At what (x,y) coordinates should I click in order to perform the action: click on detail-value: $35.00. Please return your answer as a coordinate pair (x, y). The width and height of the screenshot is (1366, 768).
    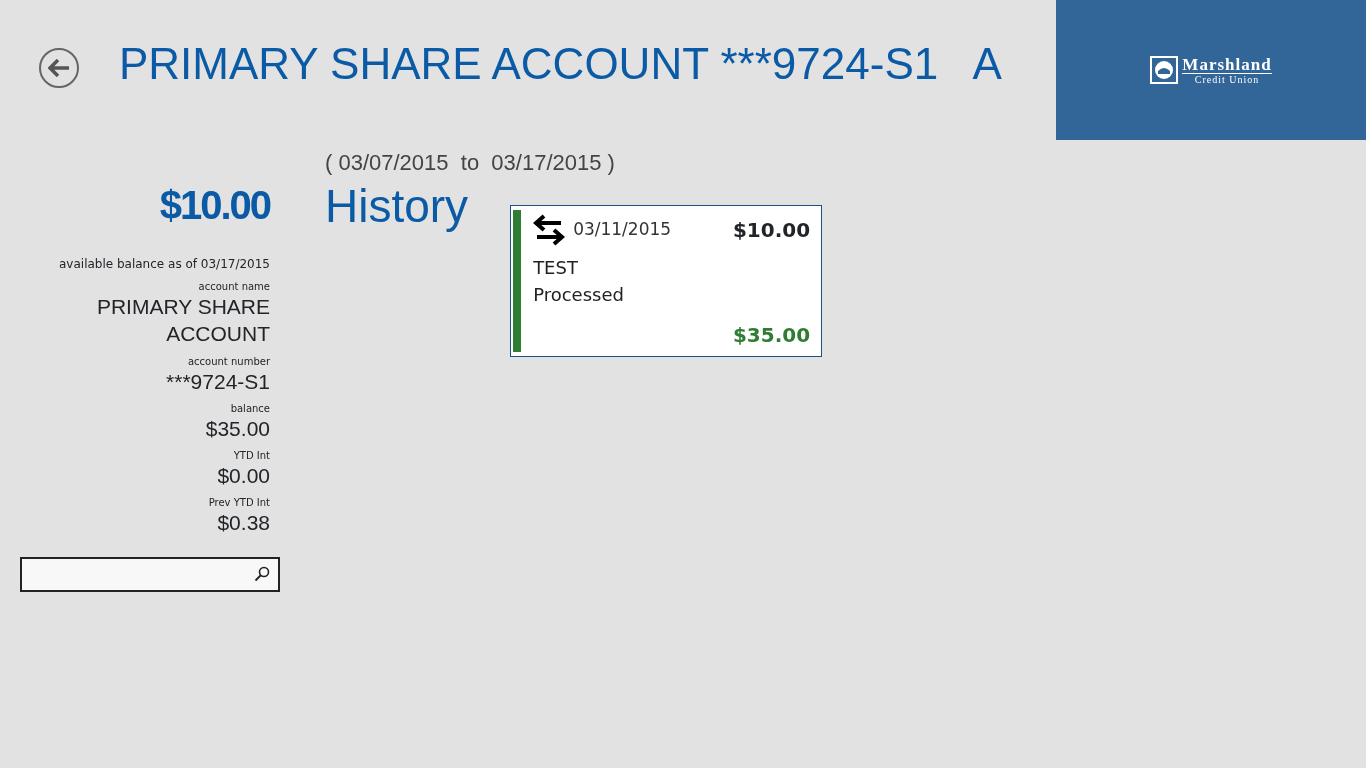
    Looking at the image, I should click on (237, 428).